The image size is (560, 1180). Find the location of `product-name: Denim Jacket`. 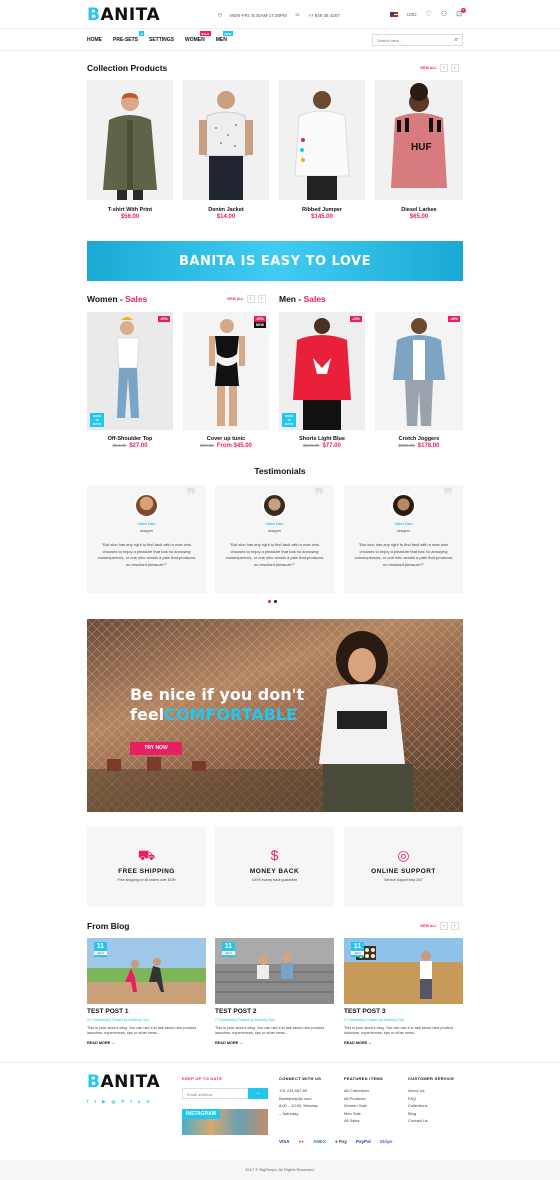

product-name: Denim Jacket is located at coordinates (226, 210).